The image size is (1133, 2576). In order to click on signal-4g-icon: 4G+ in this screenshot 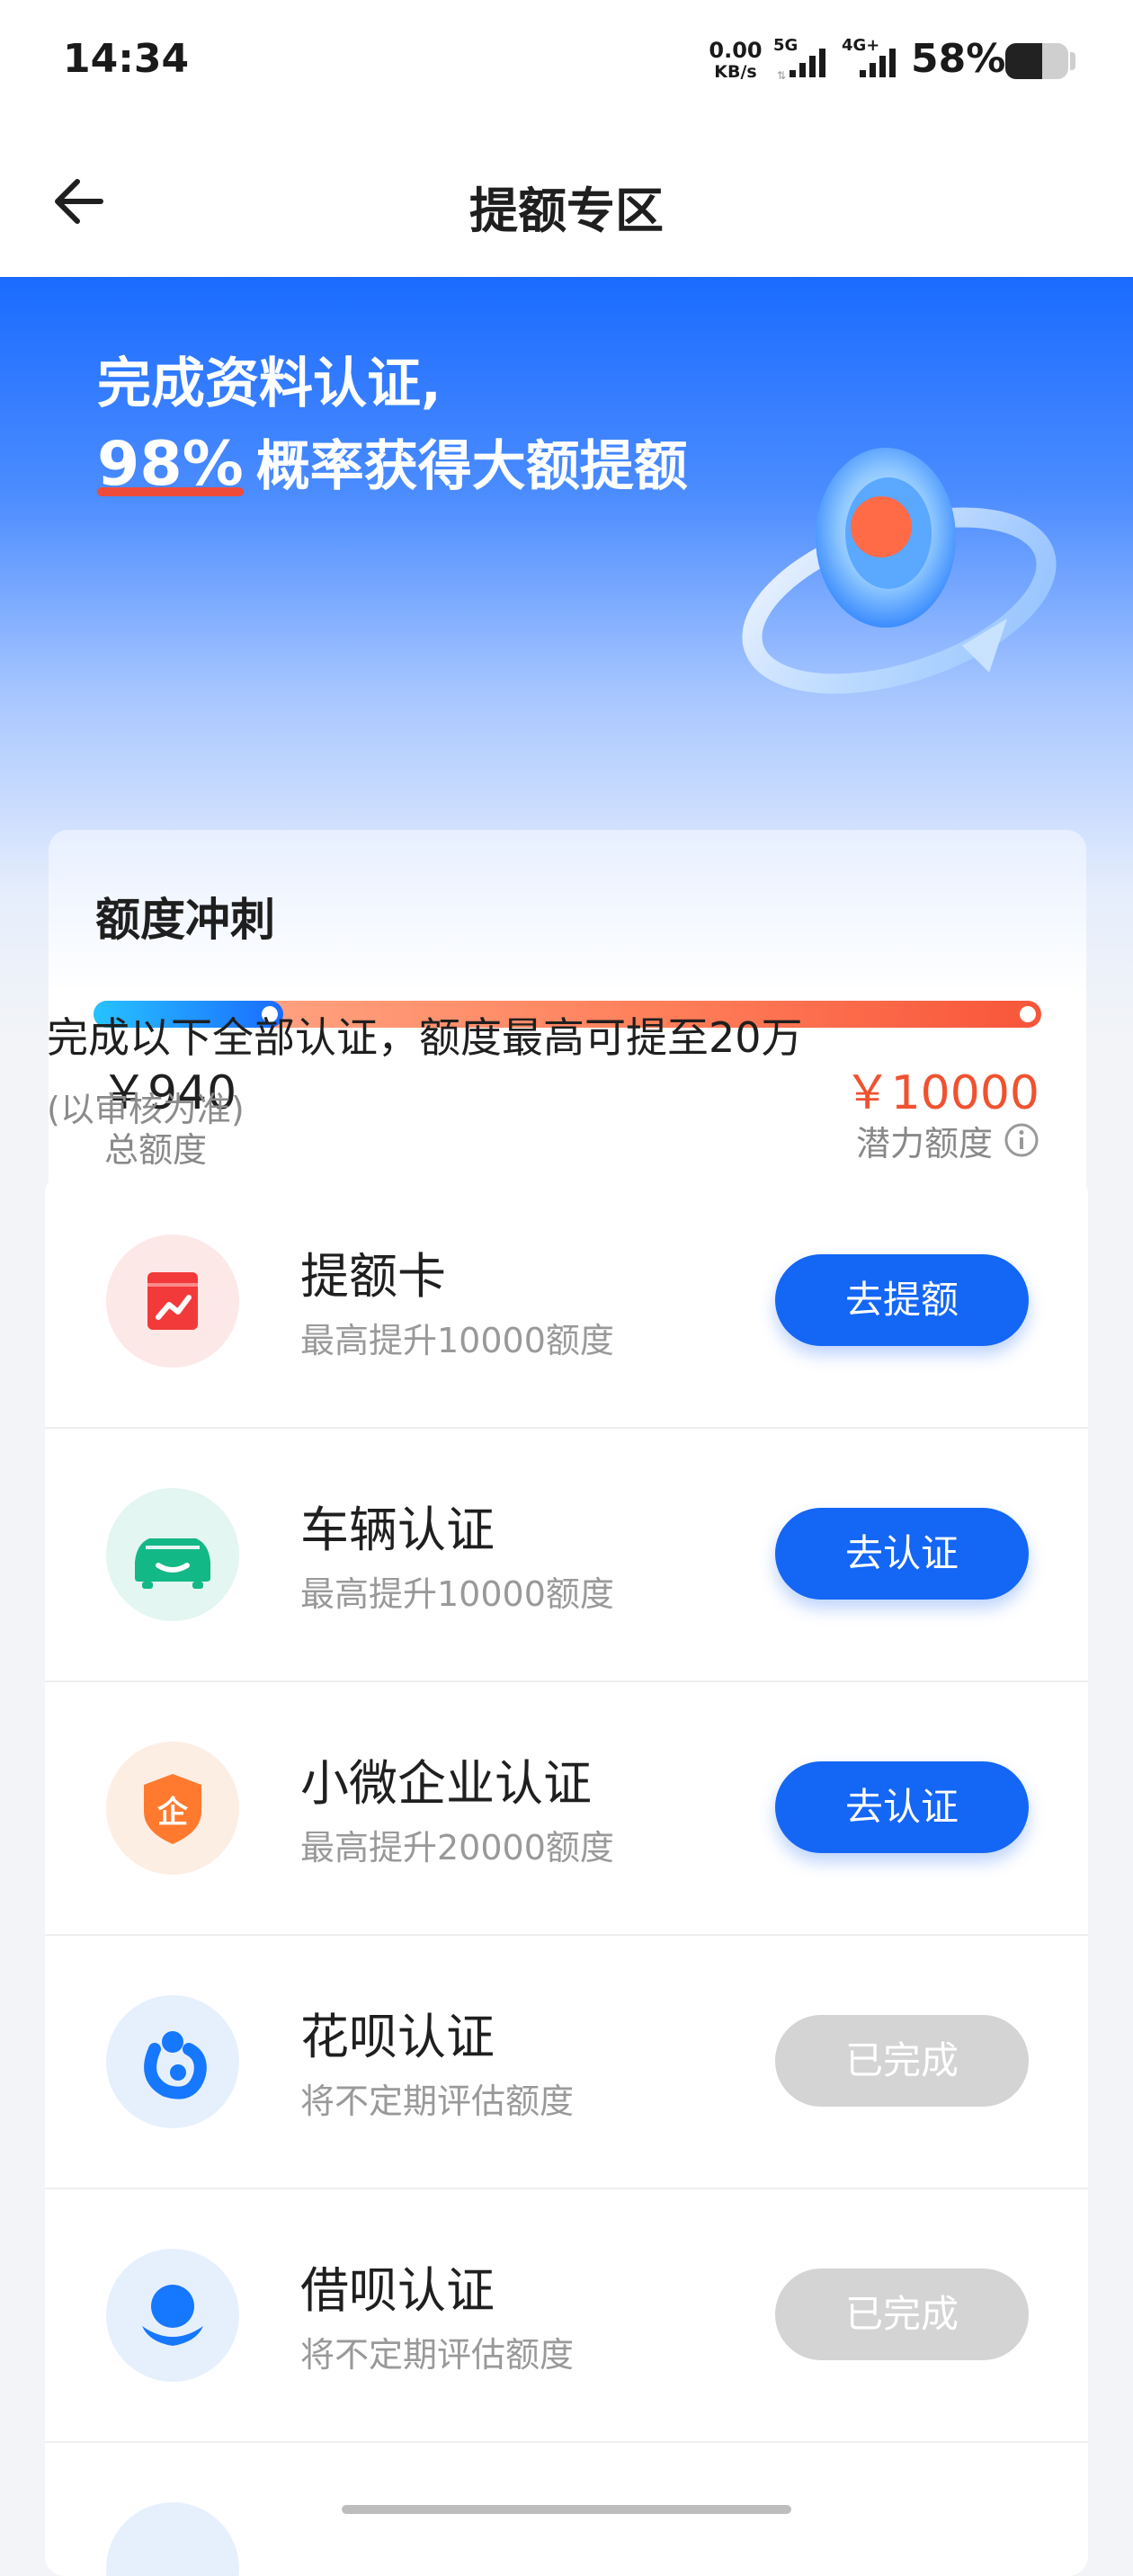, I will do `click(874, 59)`.